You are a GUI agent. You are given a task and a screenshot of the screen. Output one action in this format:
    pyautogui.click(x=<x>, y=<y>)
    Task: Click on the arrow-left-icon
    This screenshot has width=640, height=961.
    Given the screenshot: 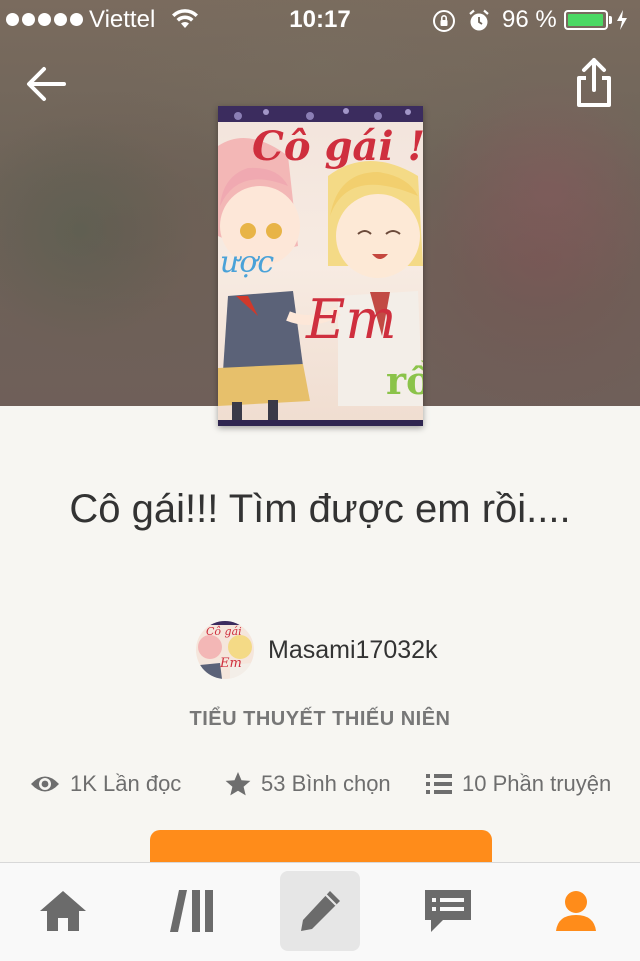 What is the action you would take?
    pyautogui.click(x=46, y=84)
    